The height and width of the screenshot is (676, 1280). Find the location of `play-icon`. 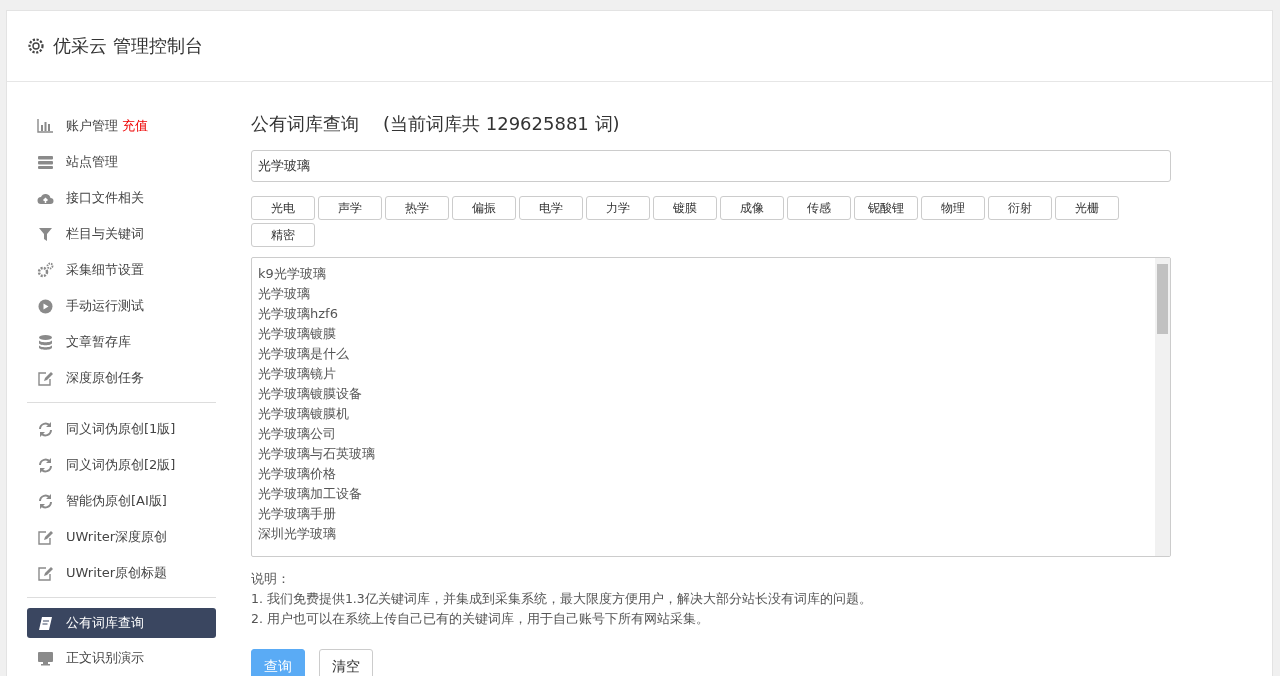

play-icon is located at coordinates (45, 306).